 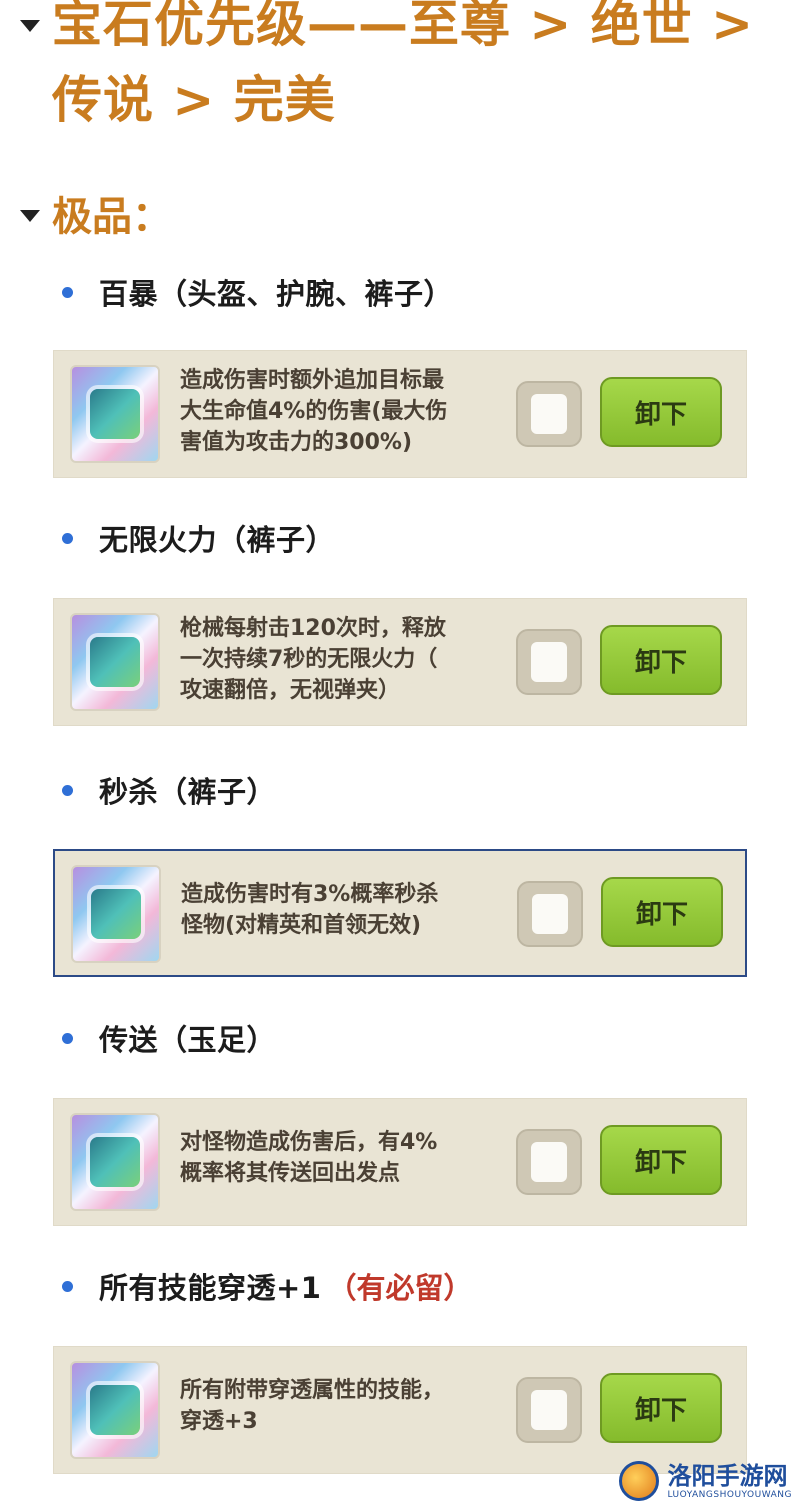 What do you see at coordinates (727, 1476) in the screenshot?
I see `watermark-title: 洛阳手游网` at bounding box center [727, 1476].